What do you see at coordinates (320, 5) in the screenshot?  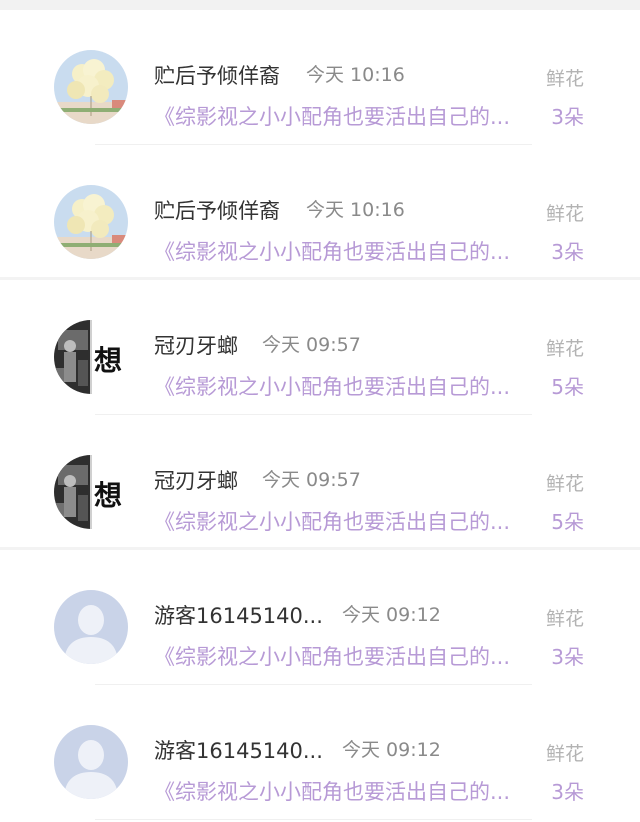 I see `top-bar` at bounding box center [320, 5].